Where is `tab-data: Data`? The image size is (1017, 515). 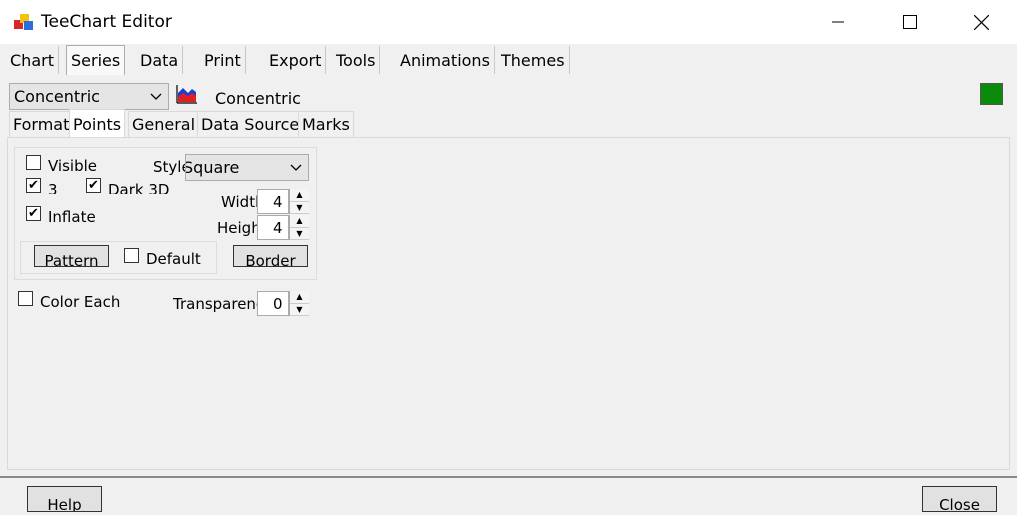 tab-data: Data is located at coordinates (160, 60).